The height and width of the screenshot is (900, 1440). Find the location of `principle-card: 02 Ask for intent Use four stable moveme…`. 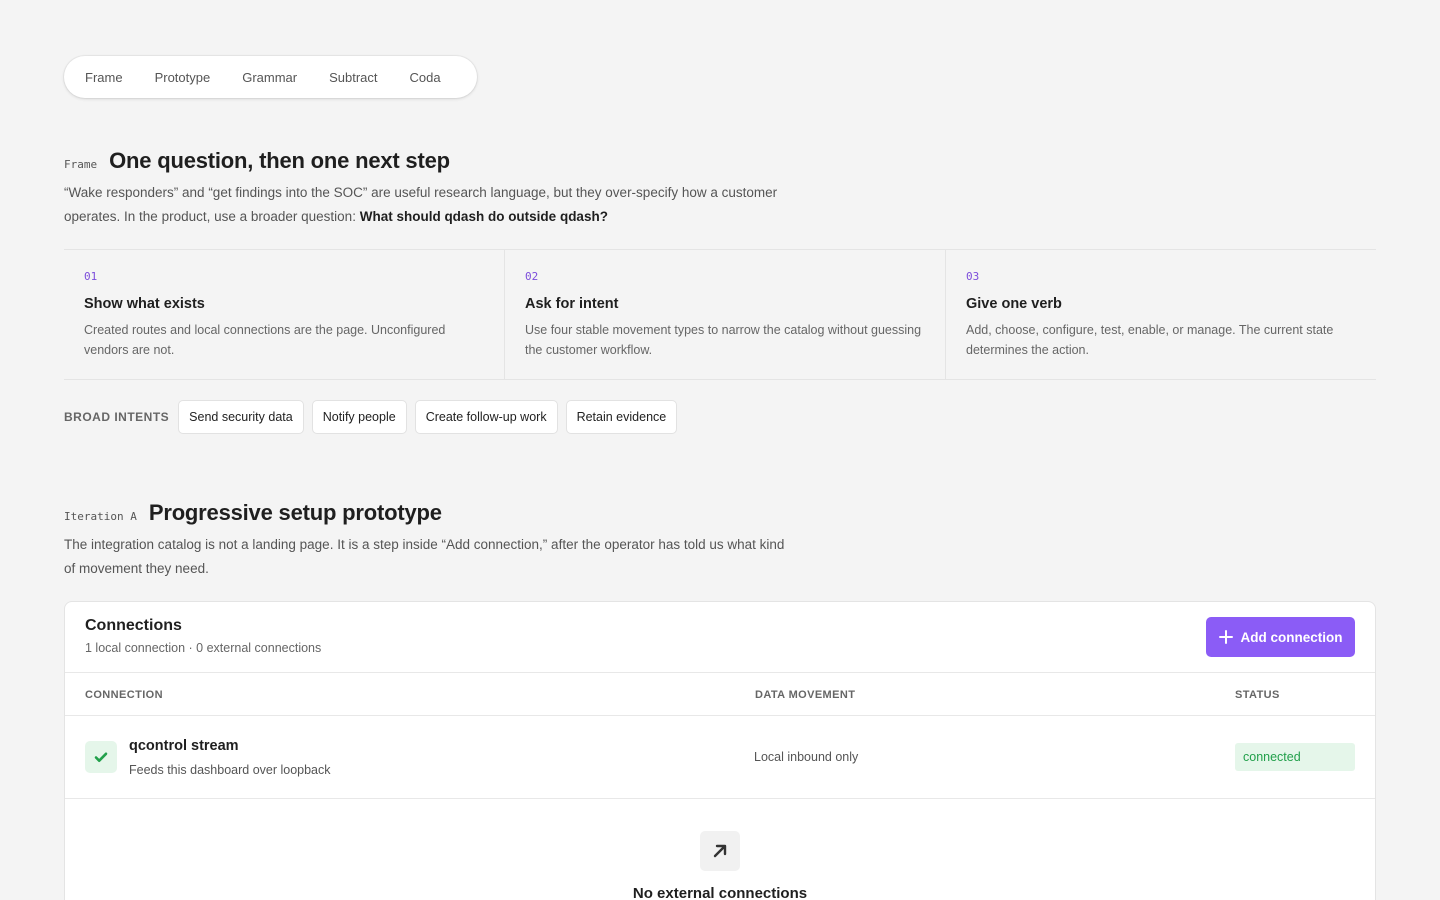

principle-card: 02 Ask for intent Use four stable moveme… is located at coordinates (724, 314).